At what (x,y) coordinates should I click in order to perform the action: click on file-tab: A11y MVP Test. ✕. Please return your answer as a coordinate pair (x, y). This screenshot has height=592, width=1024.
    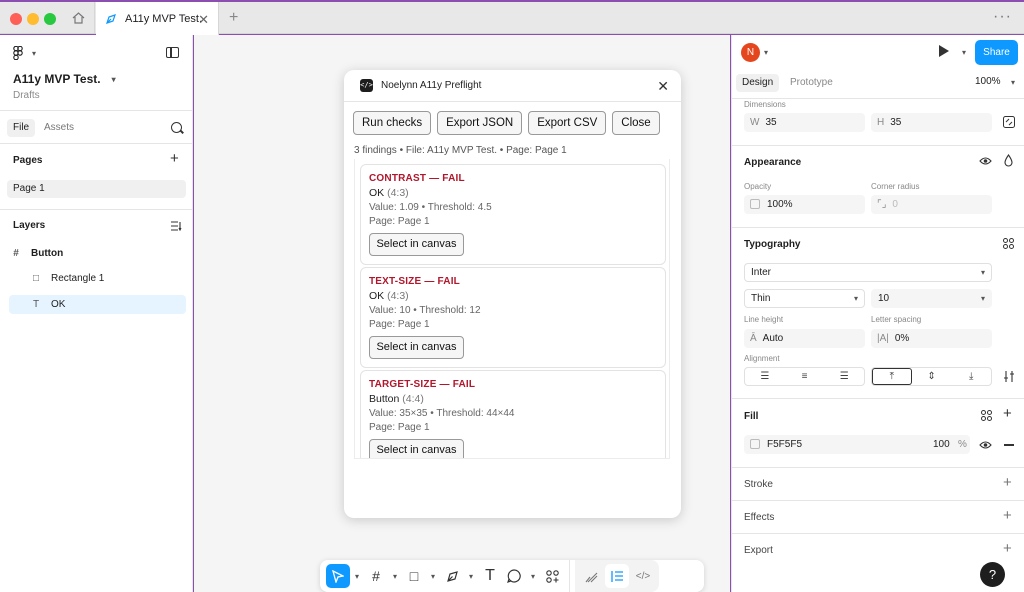
    Looking at the image, I should click on (157, 18).